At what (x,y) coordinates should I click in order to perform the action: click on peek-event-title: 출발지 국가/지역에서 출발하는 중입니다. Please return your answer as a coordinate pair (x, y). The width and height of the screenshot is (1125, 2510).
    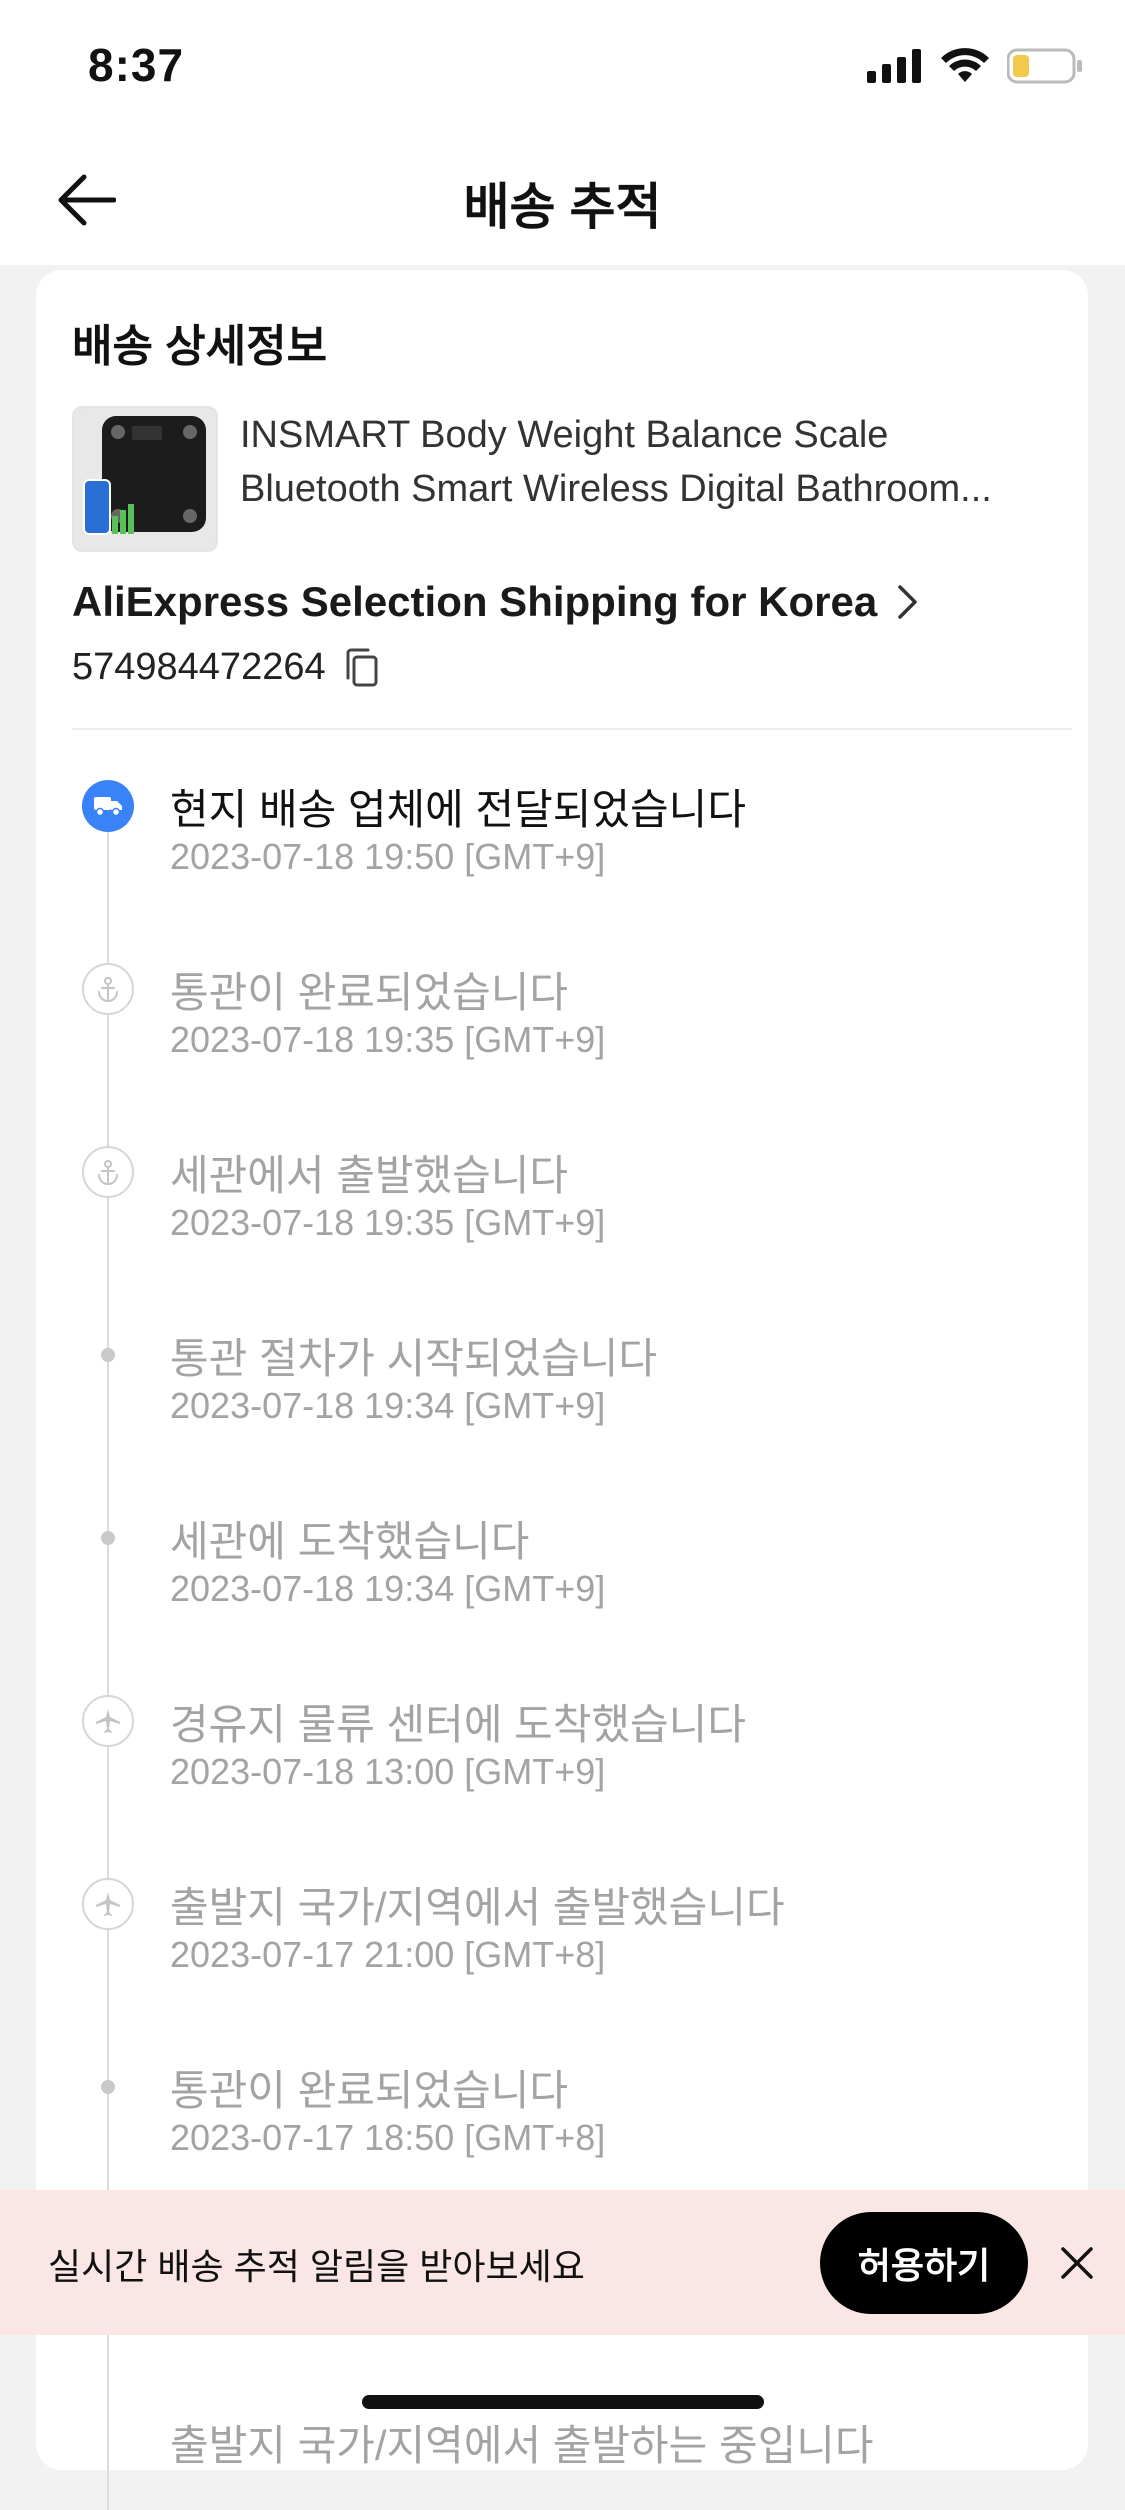
    Looking at the image, I should click on (522, 2445).